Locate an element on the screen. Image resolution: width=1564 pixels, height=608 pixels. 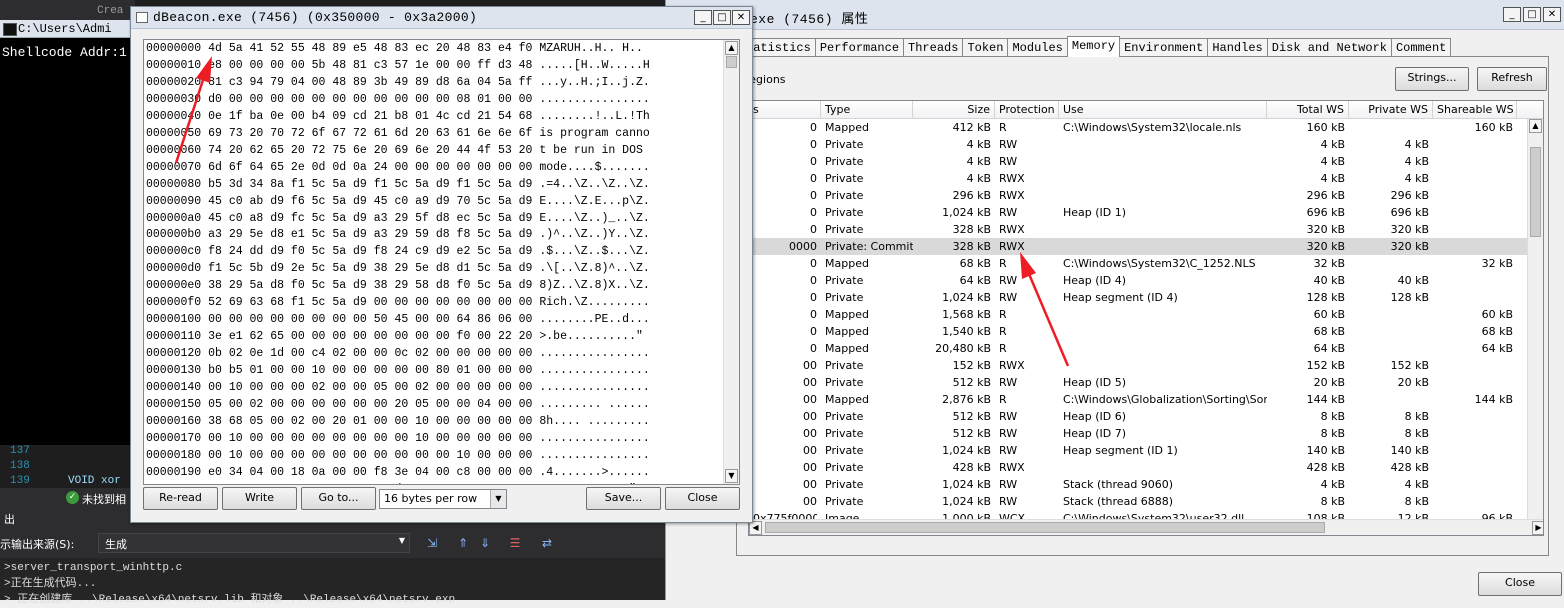
vertical-scrollbar: ▲ is located at coordinates (1535, 319).